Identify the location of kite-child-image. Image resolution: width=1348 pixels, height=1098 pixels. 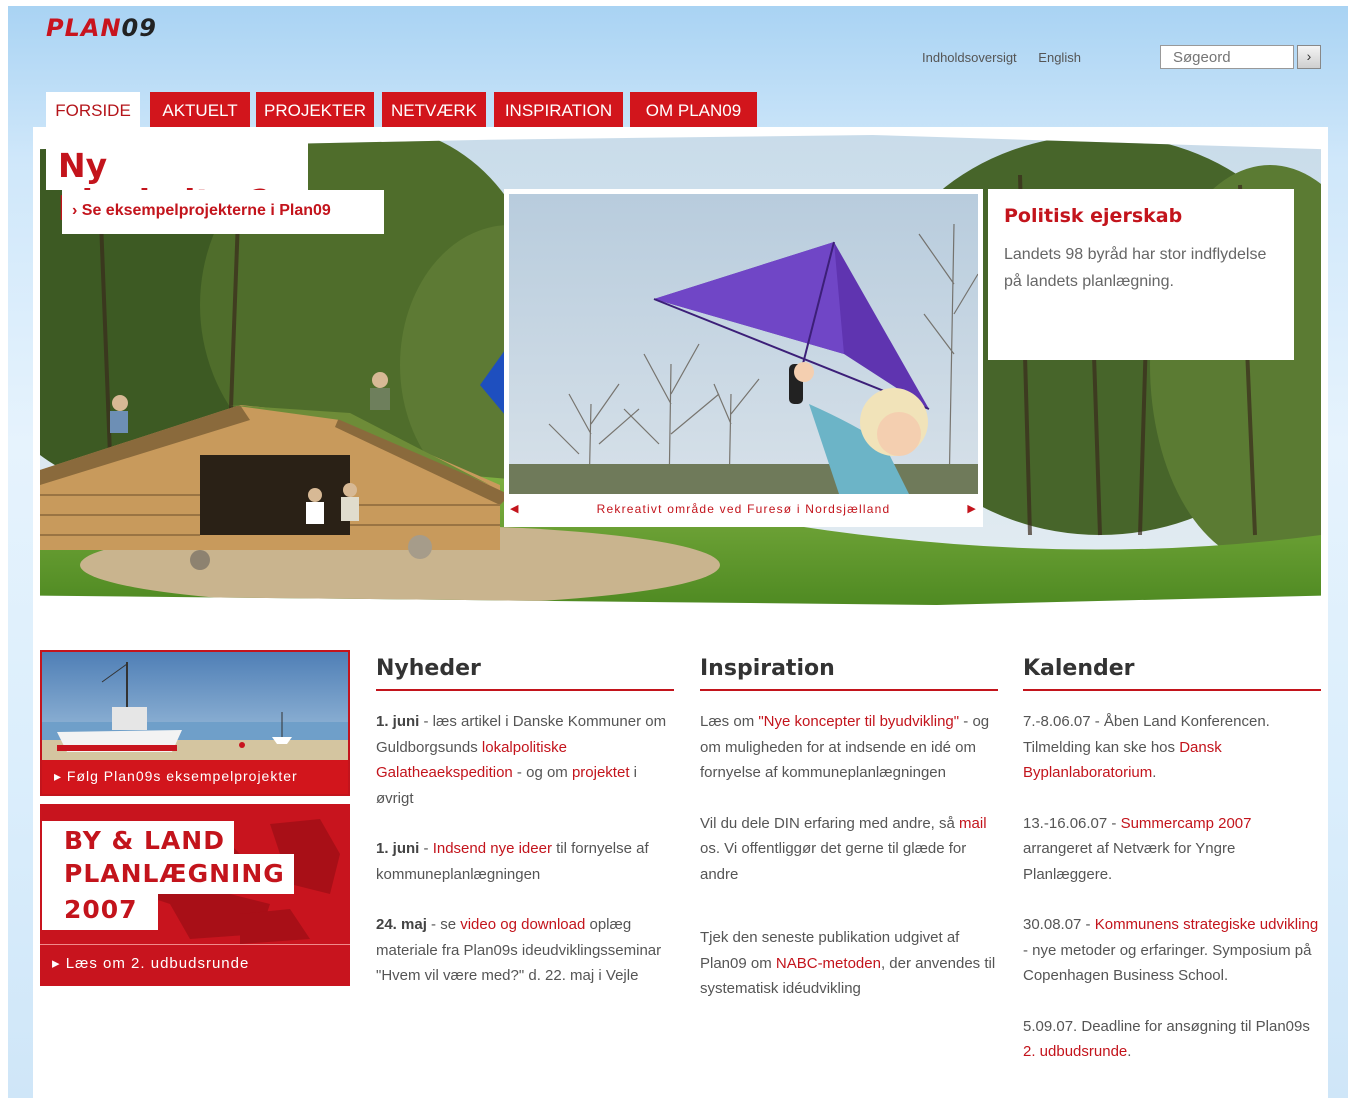
(743, 344).